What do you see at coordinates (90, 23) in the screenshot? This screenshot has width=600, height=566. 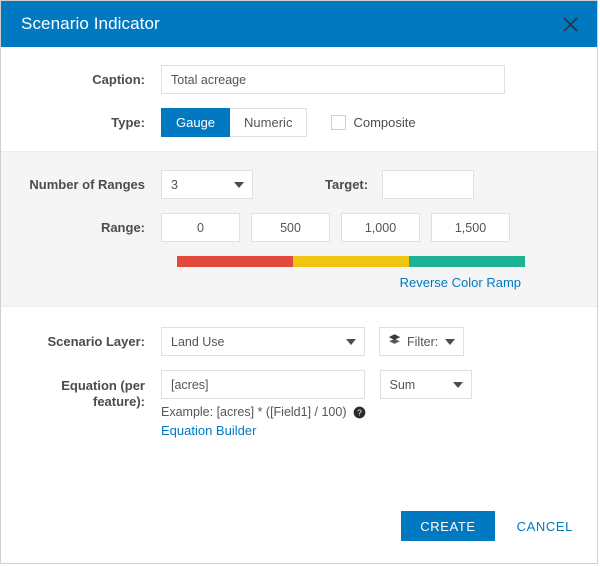 I see `dialog-title: Scenario Indicator` at bounding box center [90, 23].